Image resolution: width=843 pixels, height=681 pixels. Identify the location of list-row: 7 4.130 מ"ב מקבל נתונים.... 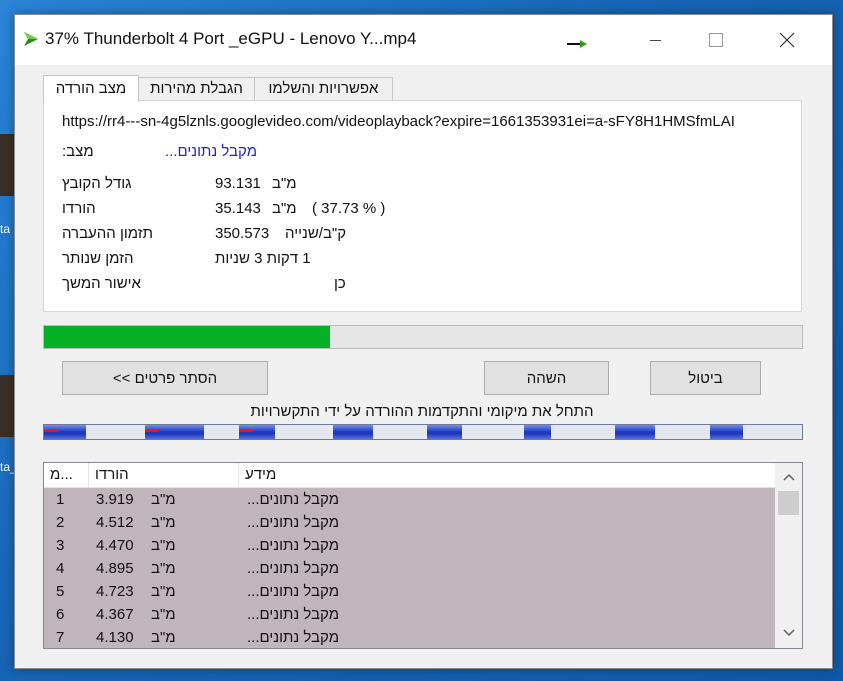
(409, 637).